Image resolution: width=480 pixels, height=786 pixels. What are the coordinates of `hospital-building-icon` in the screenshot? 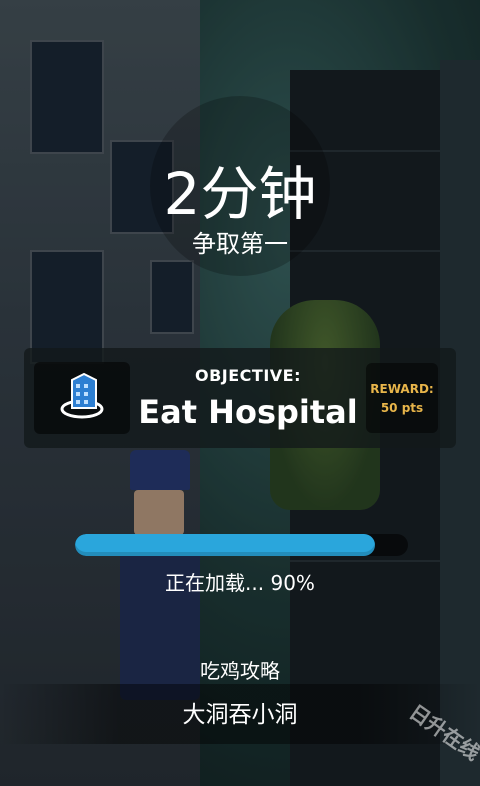 It's located at (82, 395).